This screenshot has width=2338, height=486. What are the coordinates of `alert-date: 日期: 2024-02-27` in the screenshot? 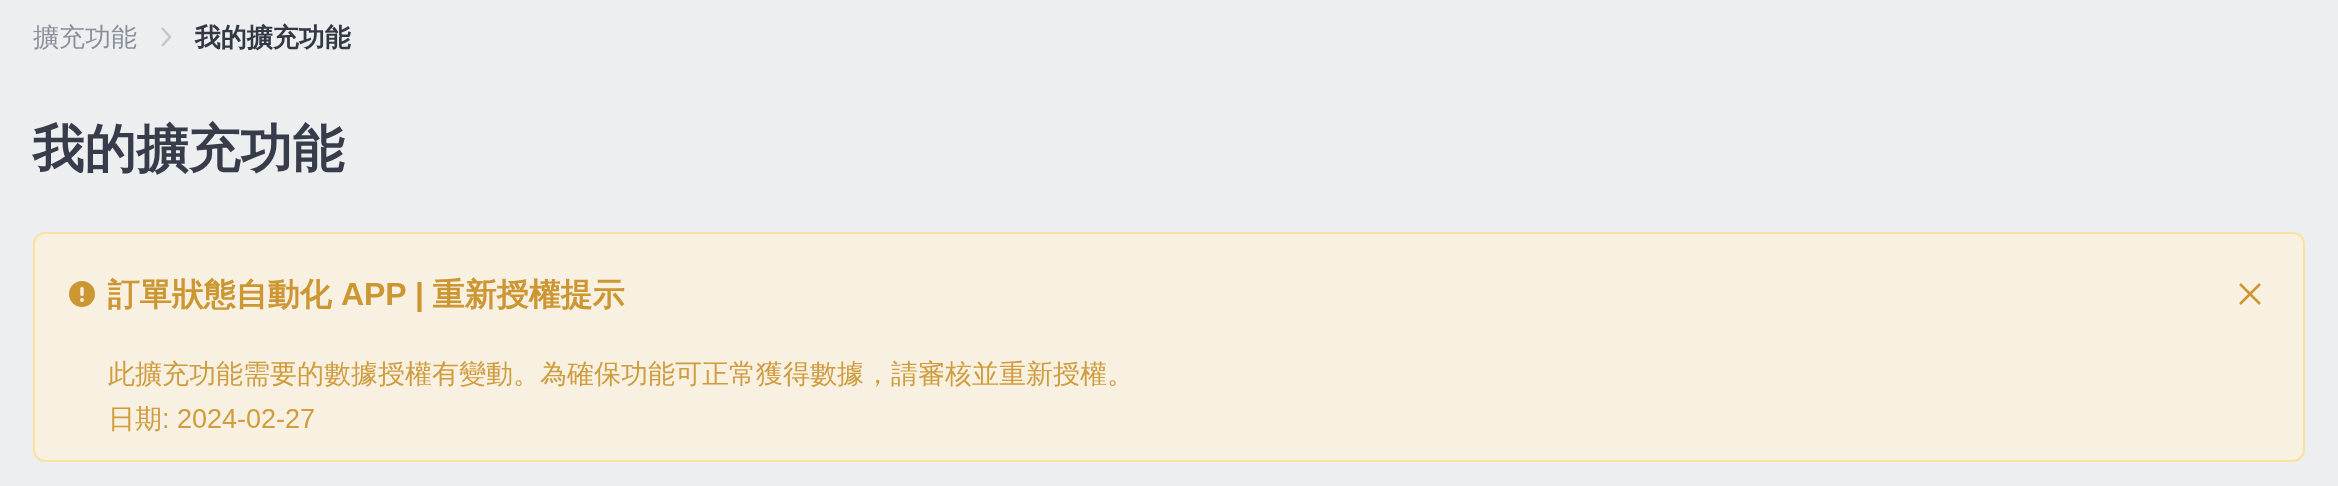 It's located at (212, 419).